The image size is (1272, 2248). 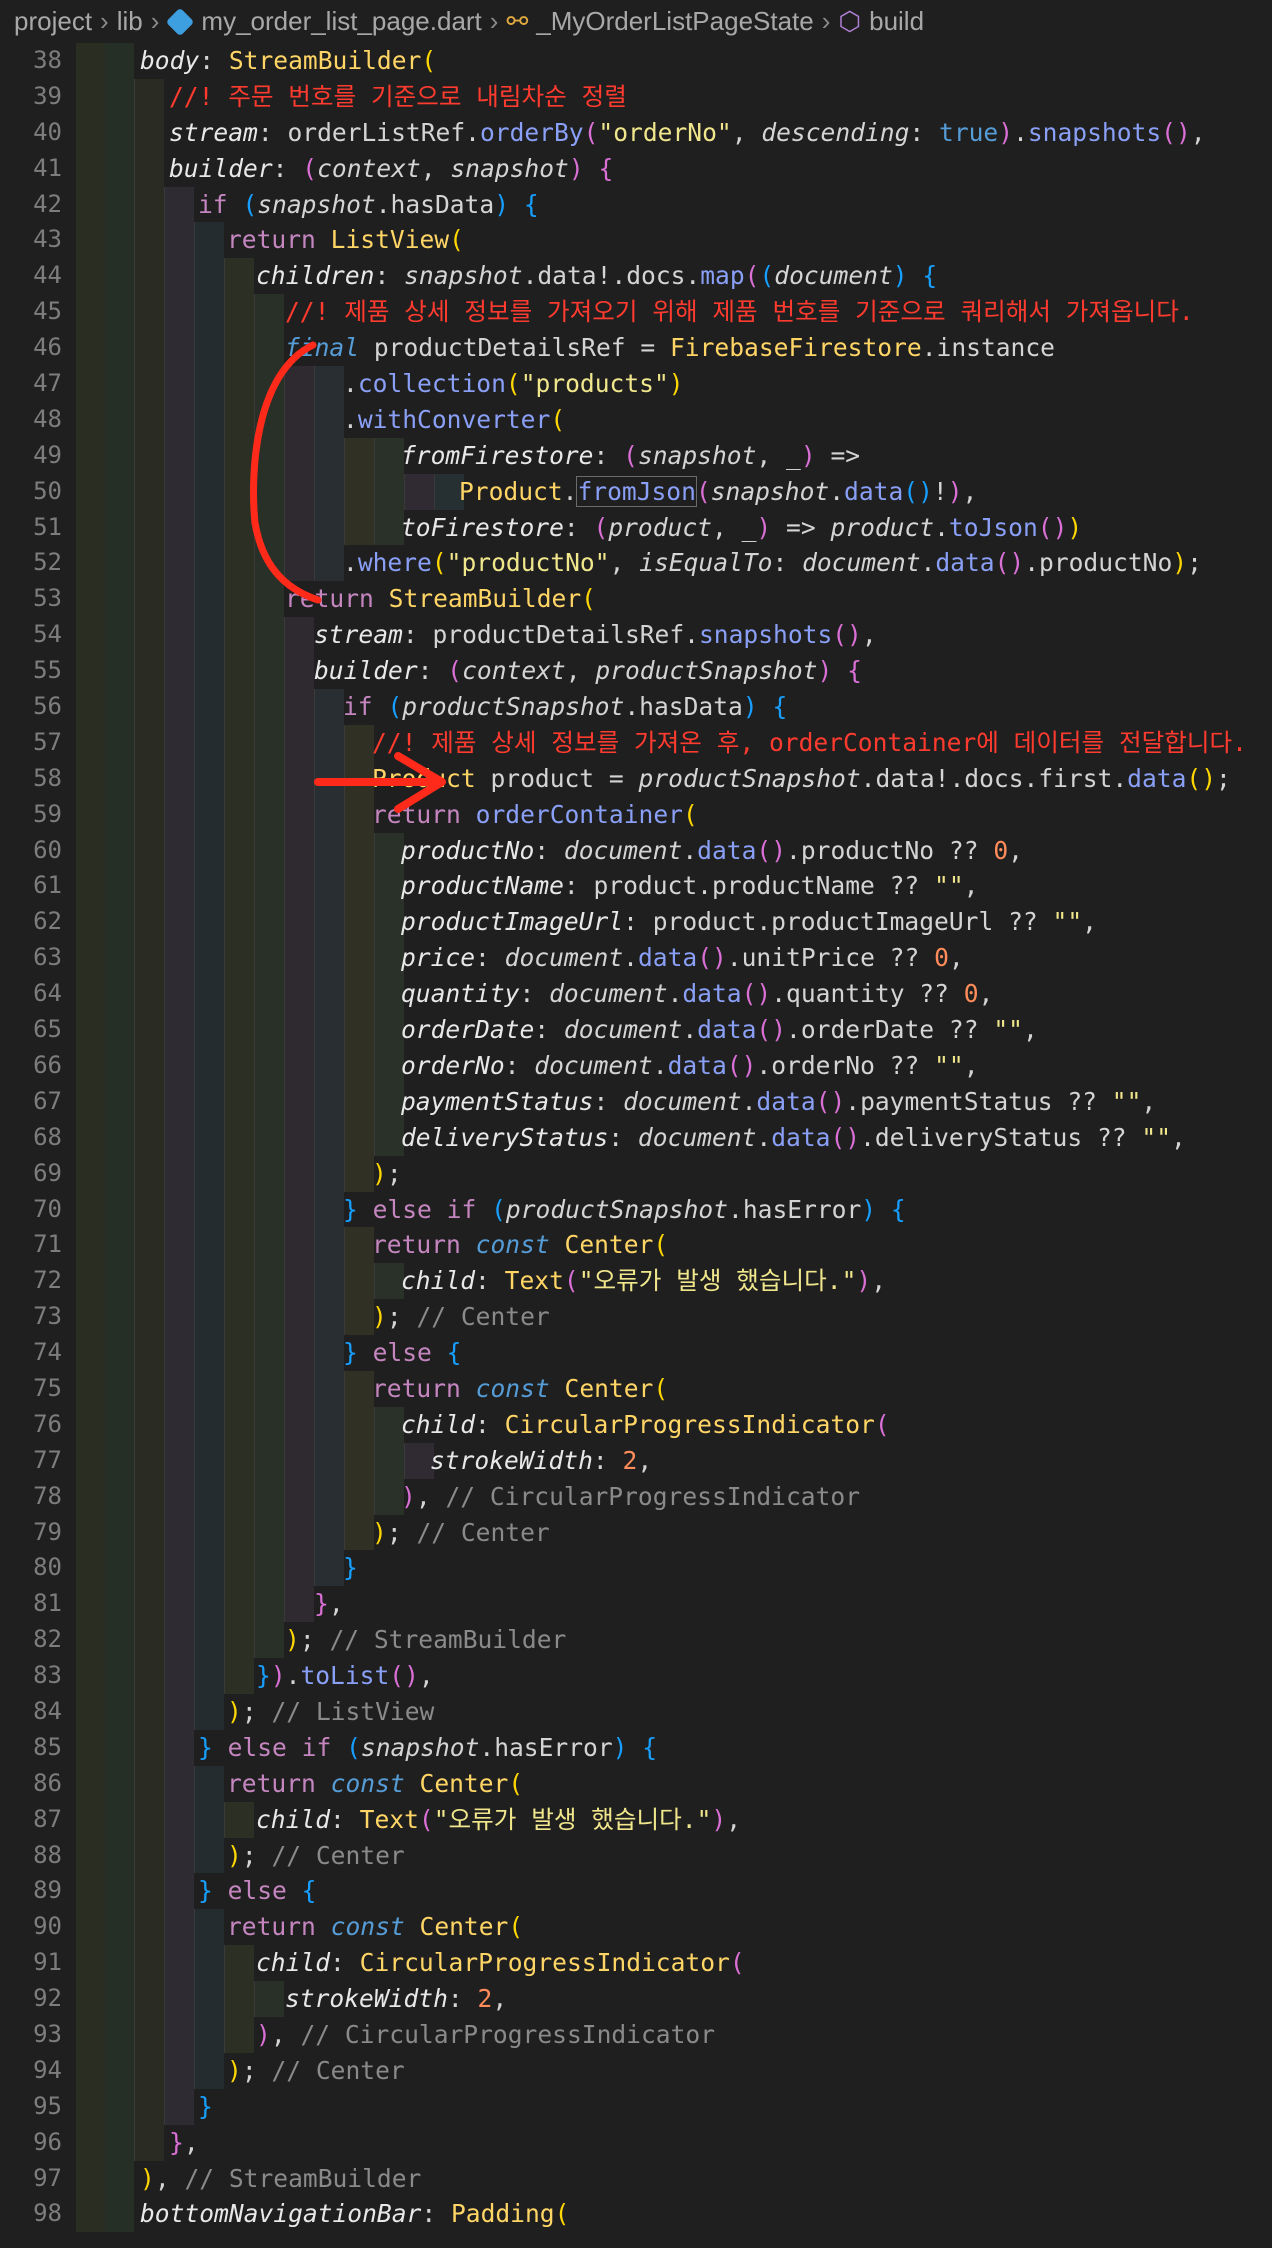 What do you see at coordinates (341, 21) in the screenshot?
I see `breadcrumb-item-file: my_order_list_page.dart` at bounding box center [341, 21].